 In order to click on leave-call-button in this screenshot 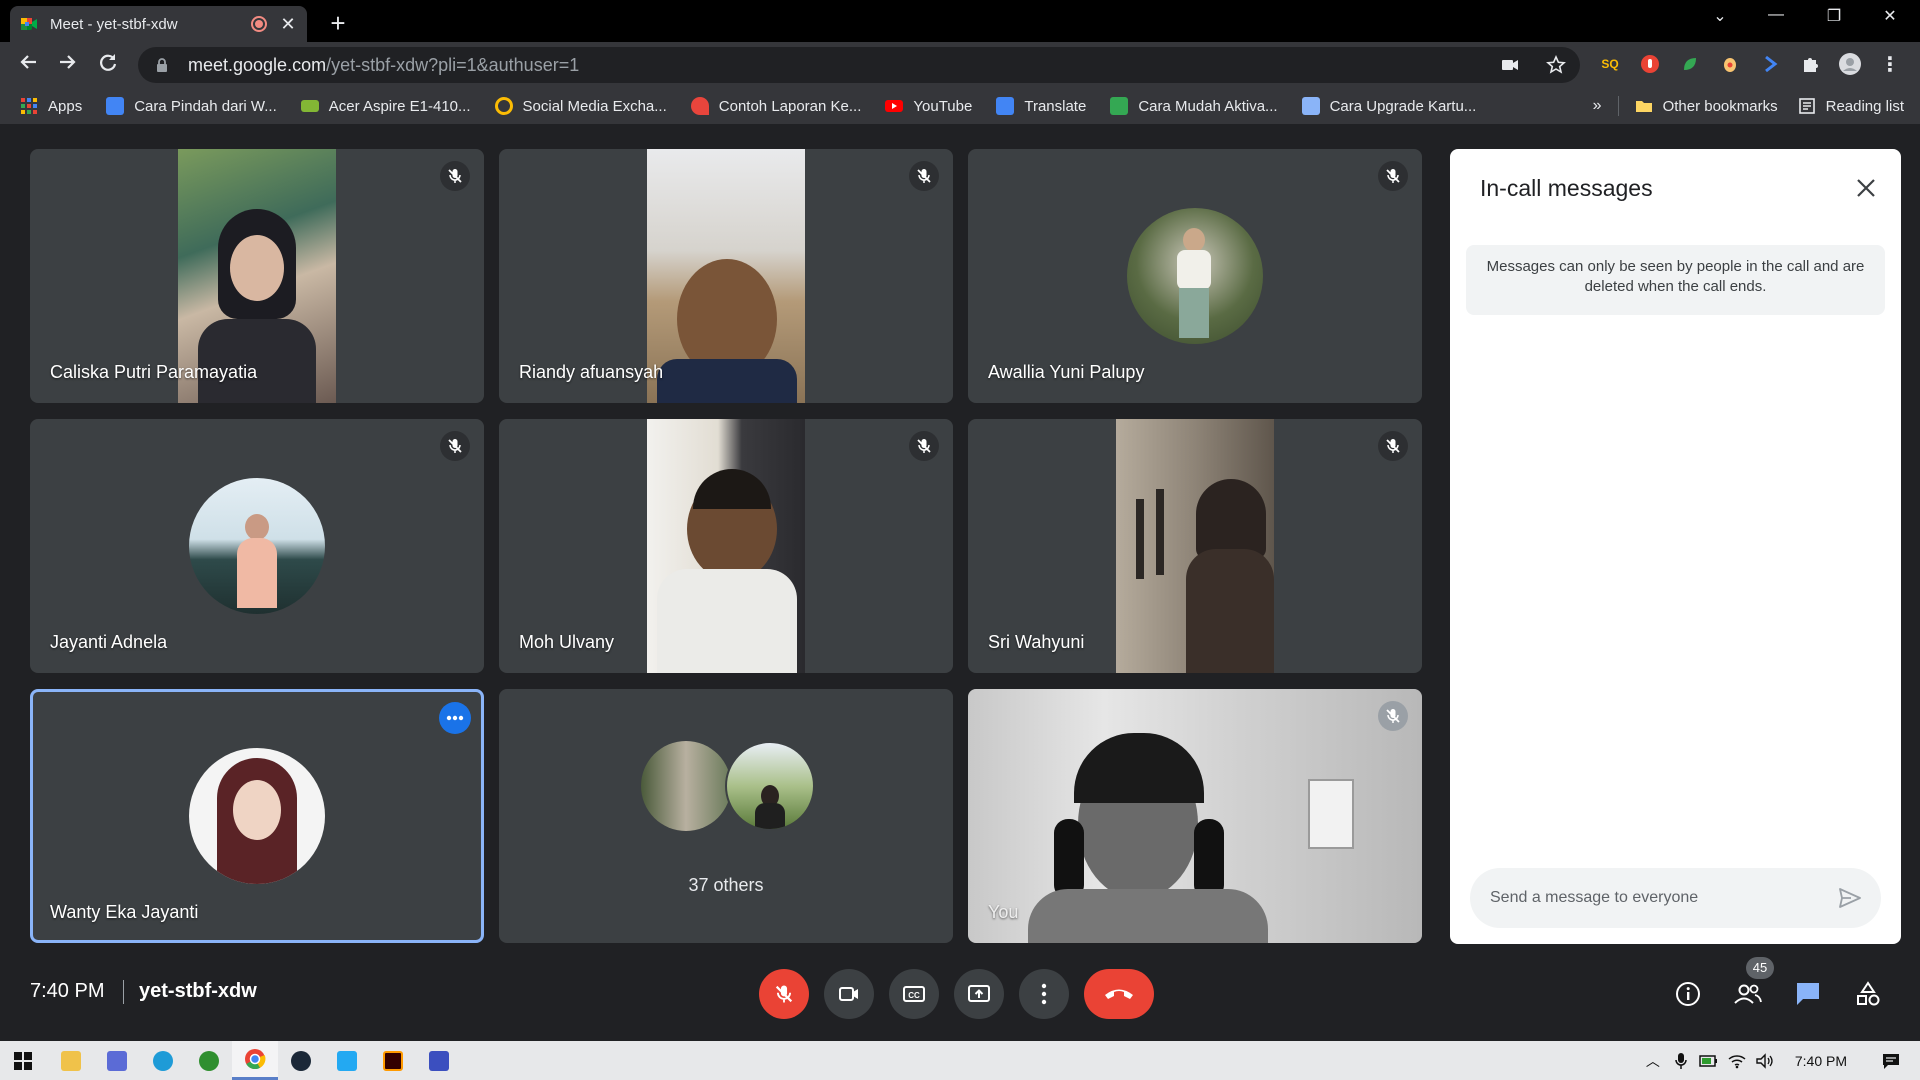, I will do `click(1119, 994)`.